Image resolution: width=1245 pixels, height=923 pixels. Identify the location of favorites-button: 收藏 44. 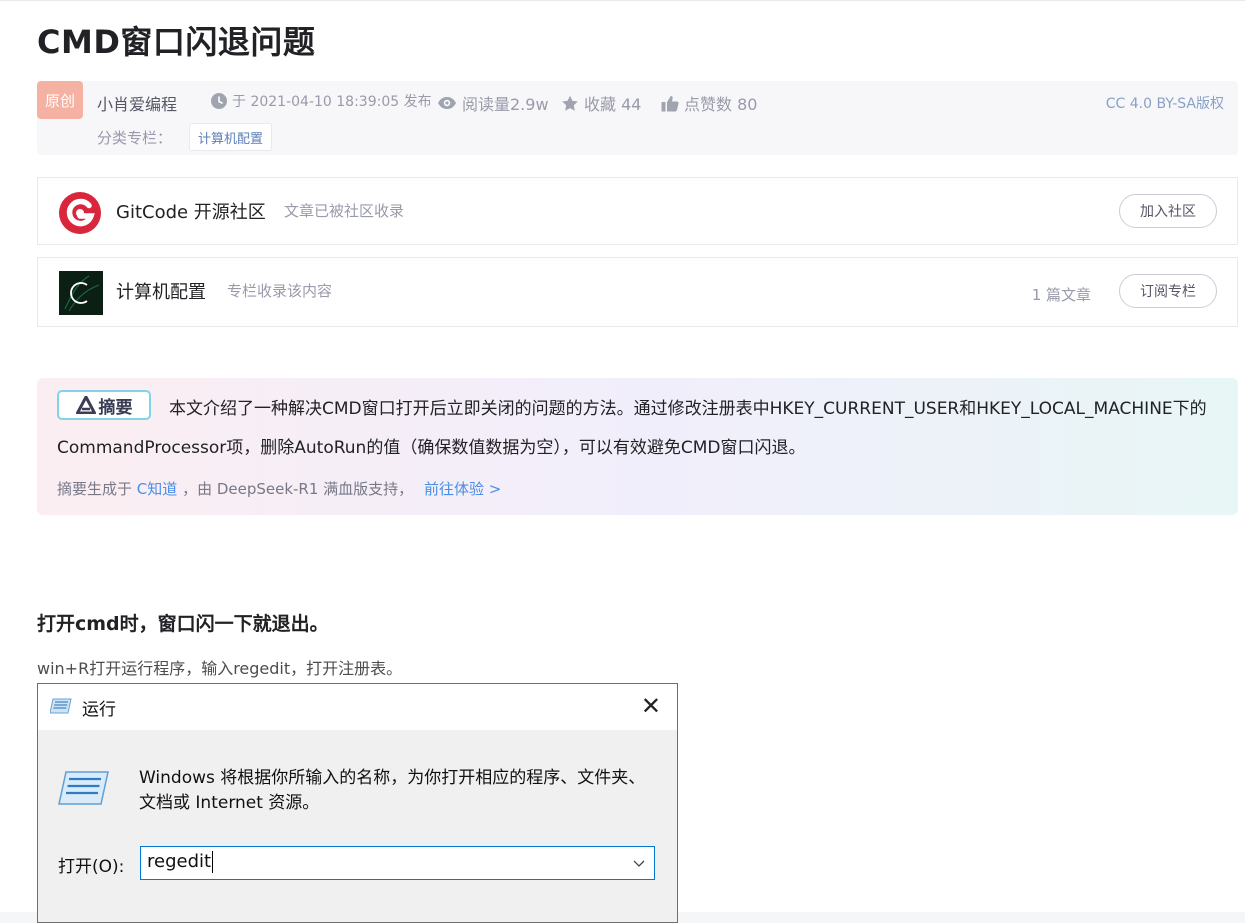
(601, 103).